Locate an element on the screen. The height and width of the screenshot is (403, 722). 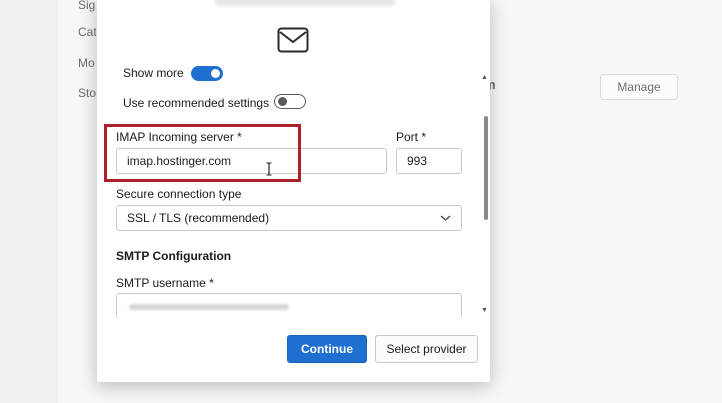
account-email-blurred is located at coordinates (305, 3).